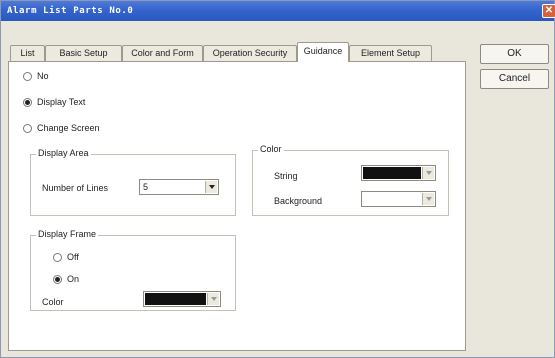  What do you see at coordinates (27, 102) in the screenshot?
I see `radio-display-text-indicator` at bounding box center [27, 102].